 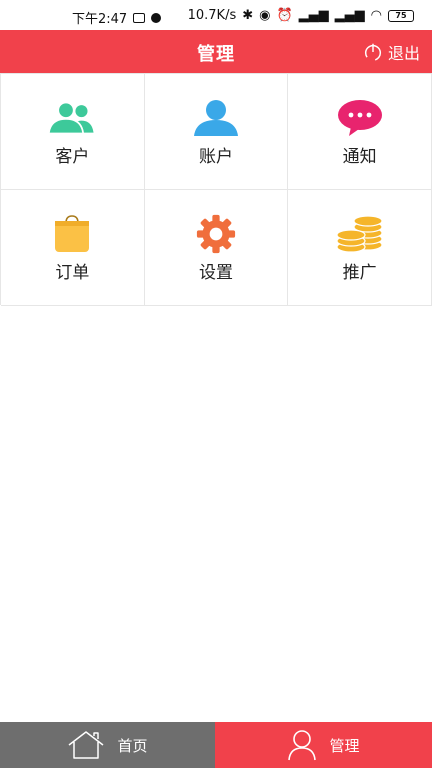 What do you see at coordinates (359, 273) in the screenshot?
I see `grid-label: 推广` at bounding box center [359, 273].